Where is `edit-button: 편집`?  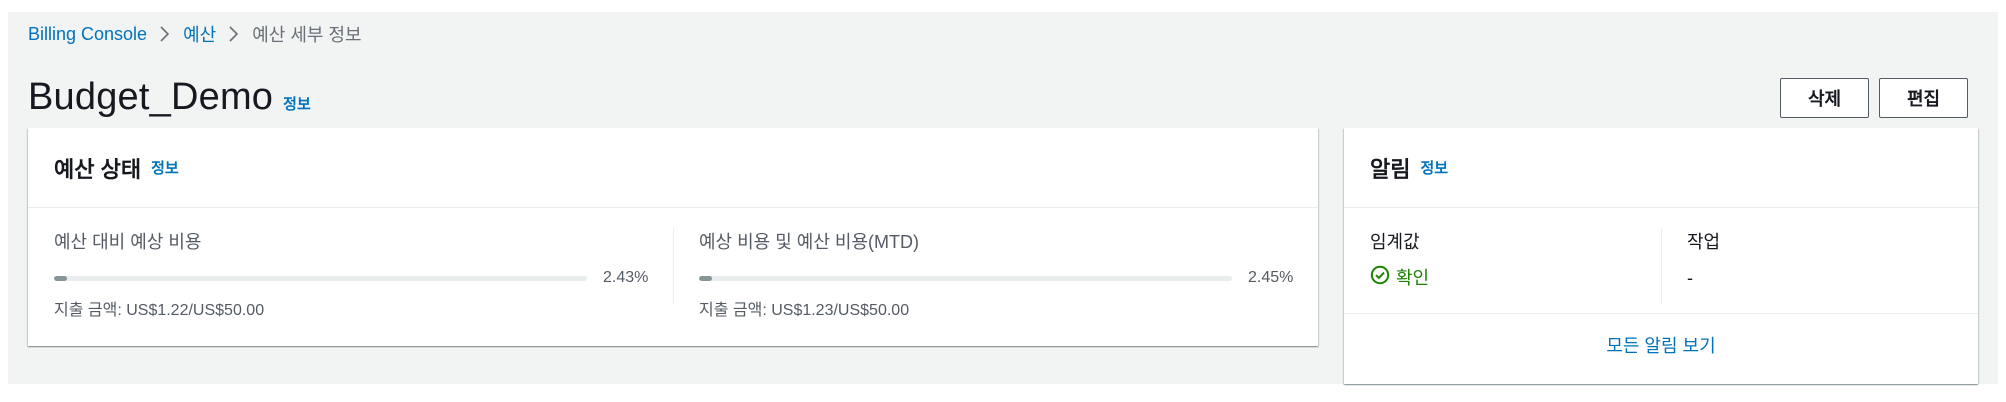 edit-button: 편집 is located at coordinates (1923, 98).